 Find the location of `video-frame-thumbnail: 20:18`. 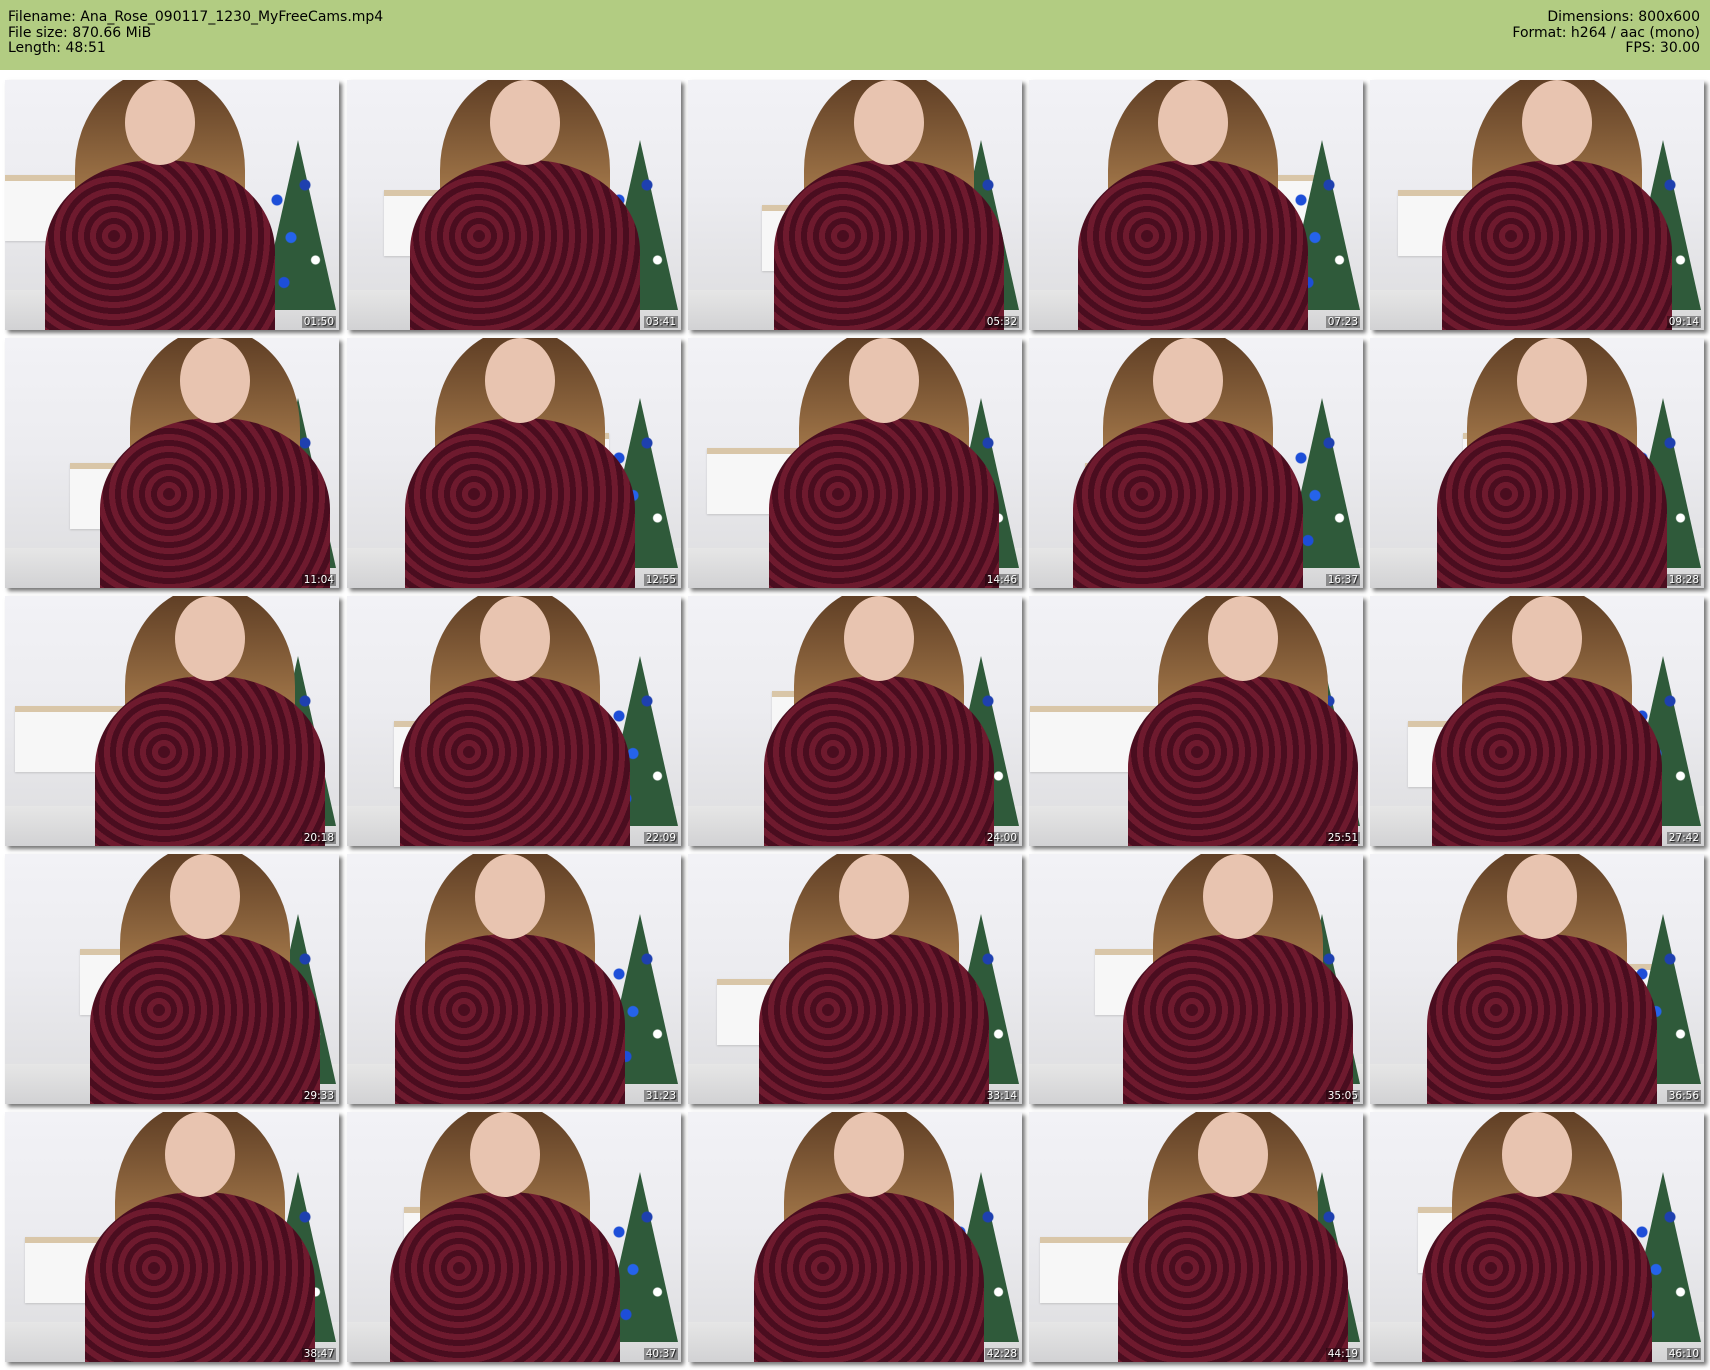

video-frame-thumbnail: 20:18 is located at coordinates (172, 721).